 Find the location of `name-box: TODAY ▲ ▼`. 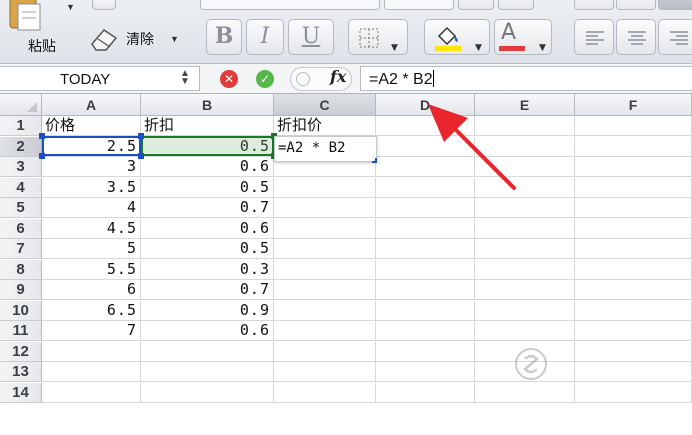

name-box: TODAY ▲ ▼ is located at coordinates (100, 78).